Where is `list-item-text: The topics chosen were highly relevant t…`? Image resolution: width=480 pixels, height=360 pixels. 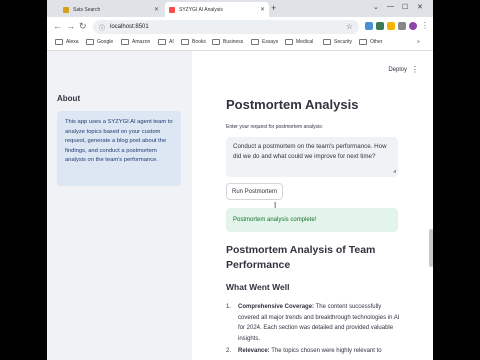
list-item-text: The topics chosen were highly relevant t… is located at coordinates (326, 351).